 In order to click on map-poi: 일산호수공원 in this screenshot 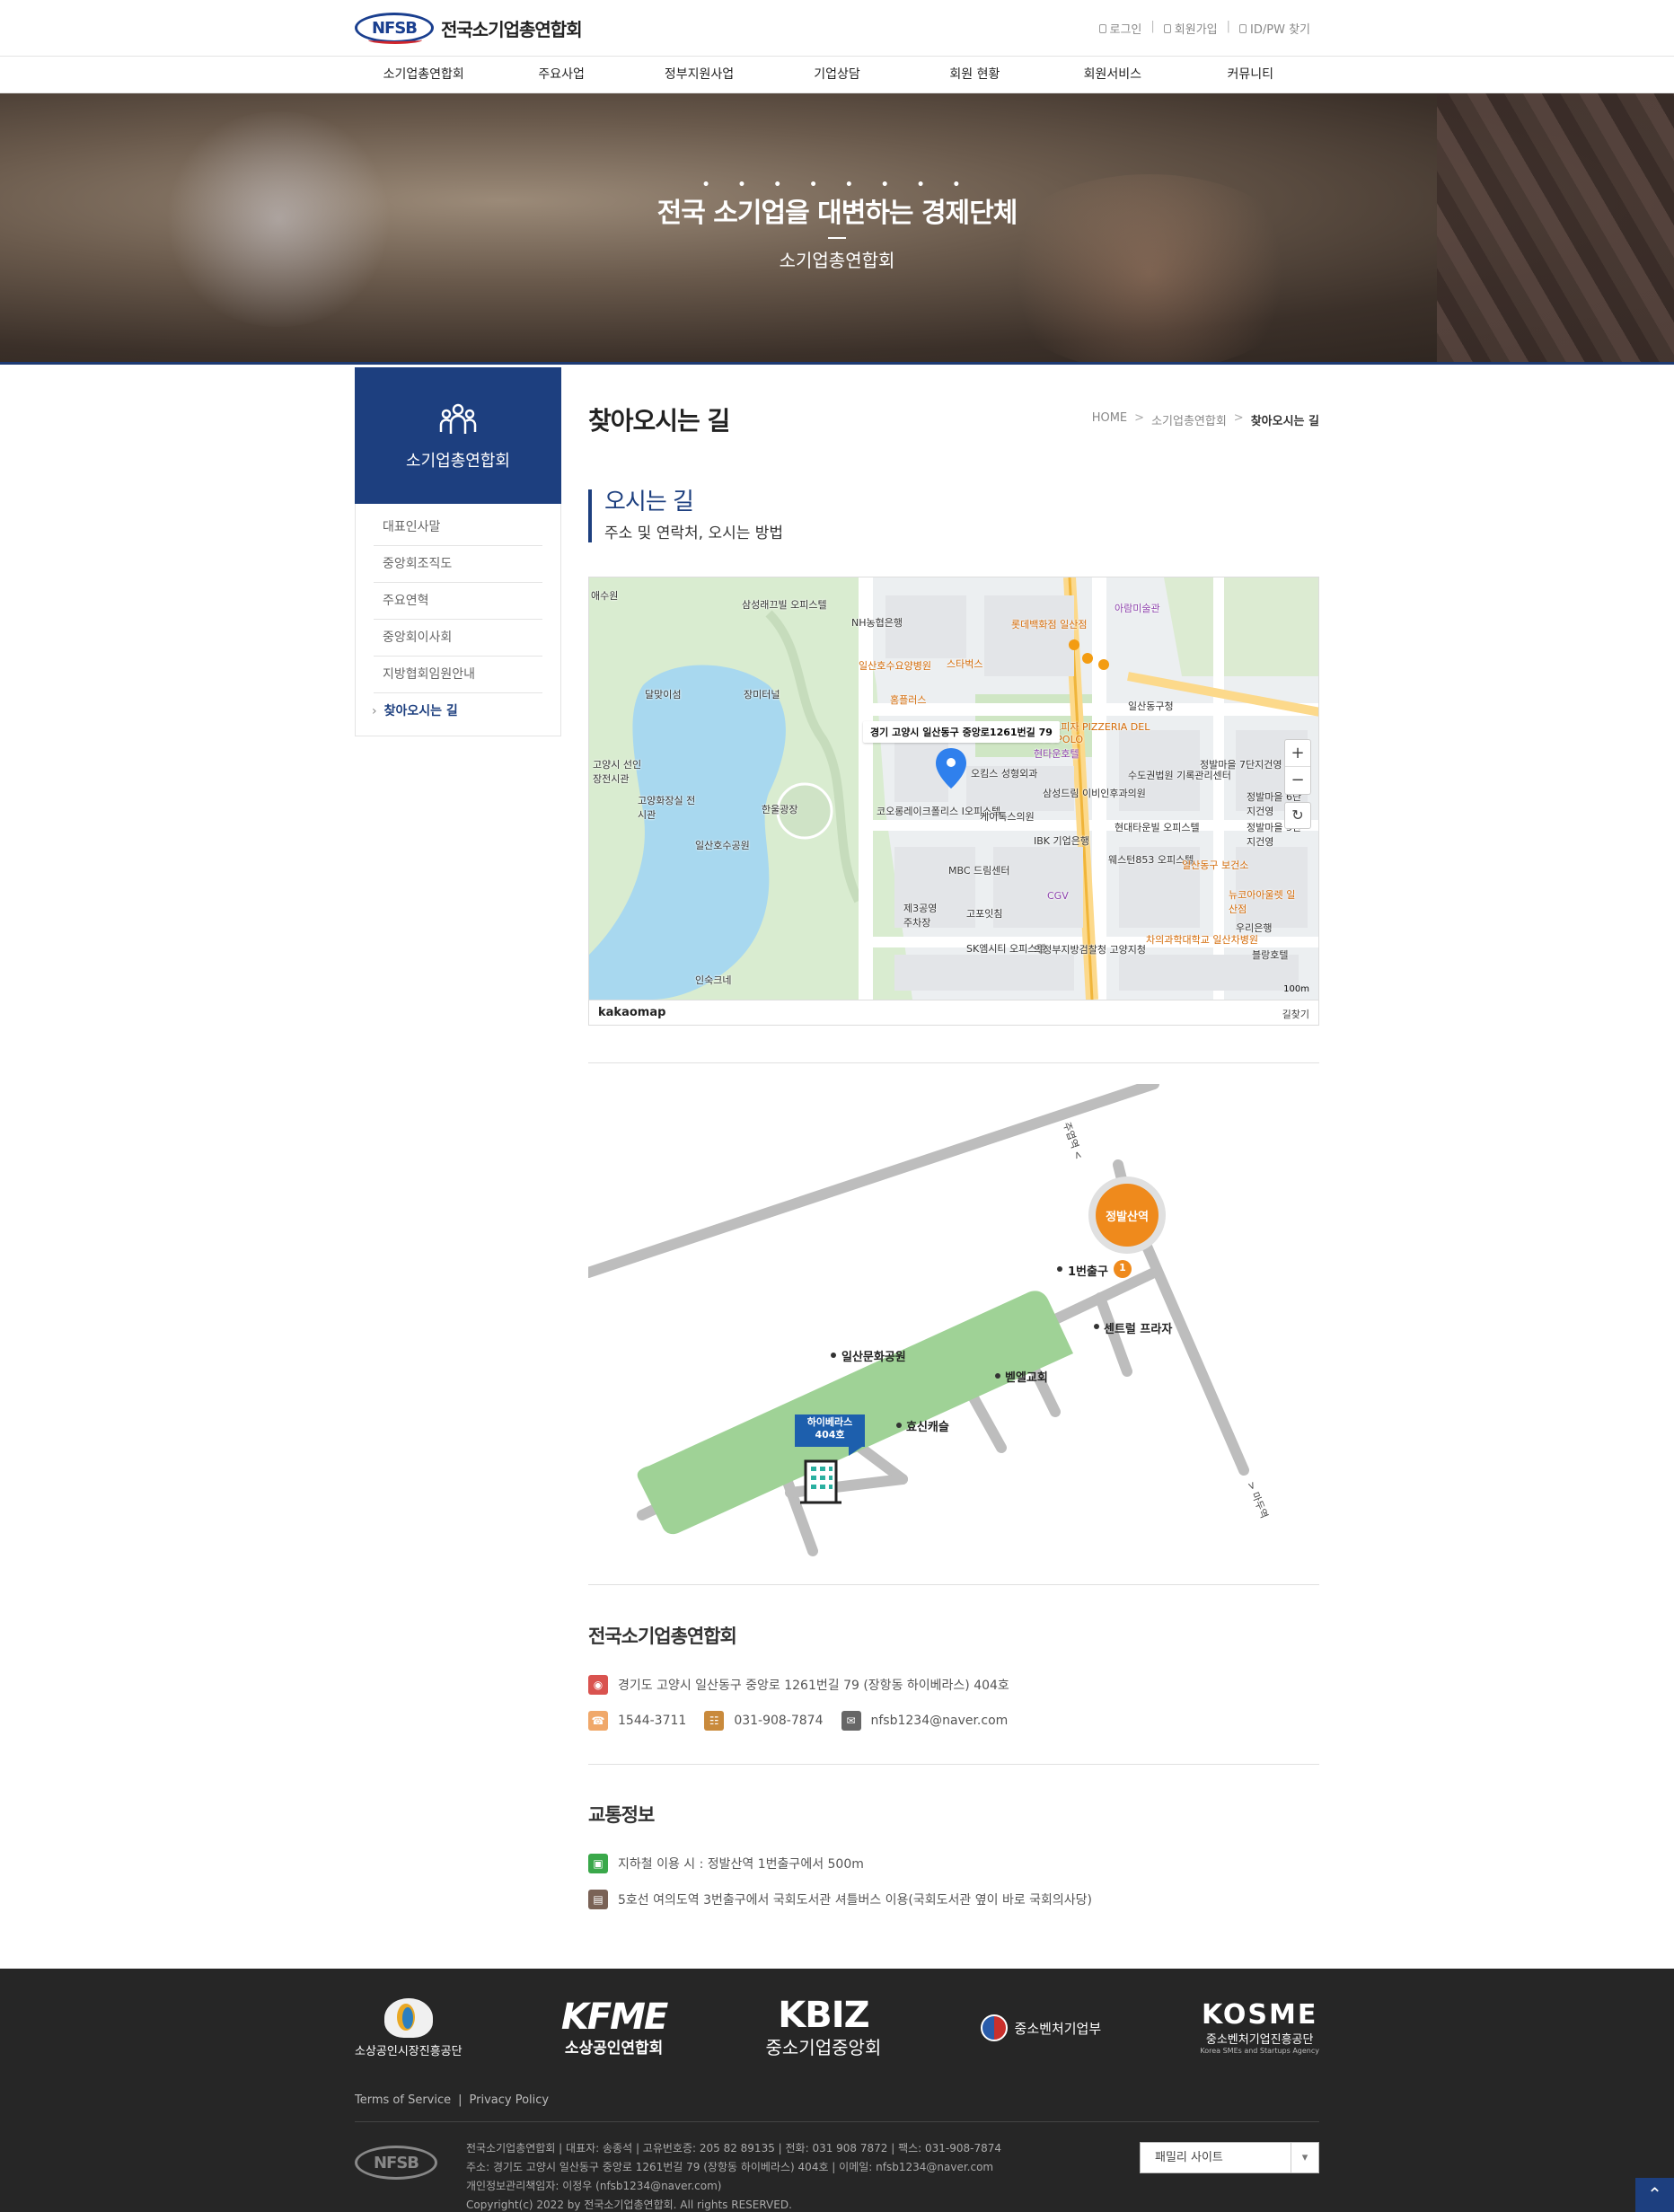, I will do `click(722, 845)`.